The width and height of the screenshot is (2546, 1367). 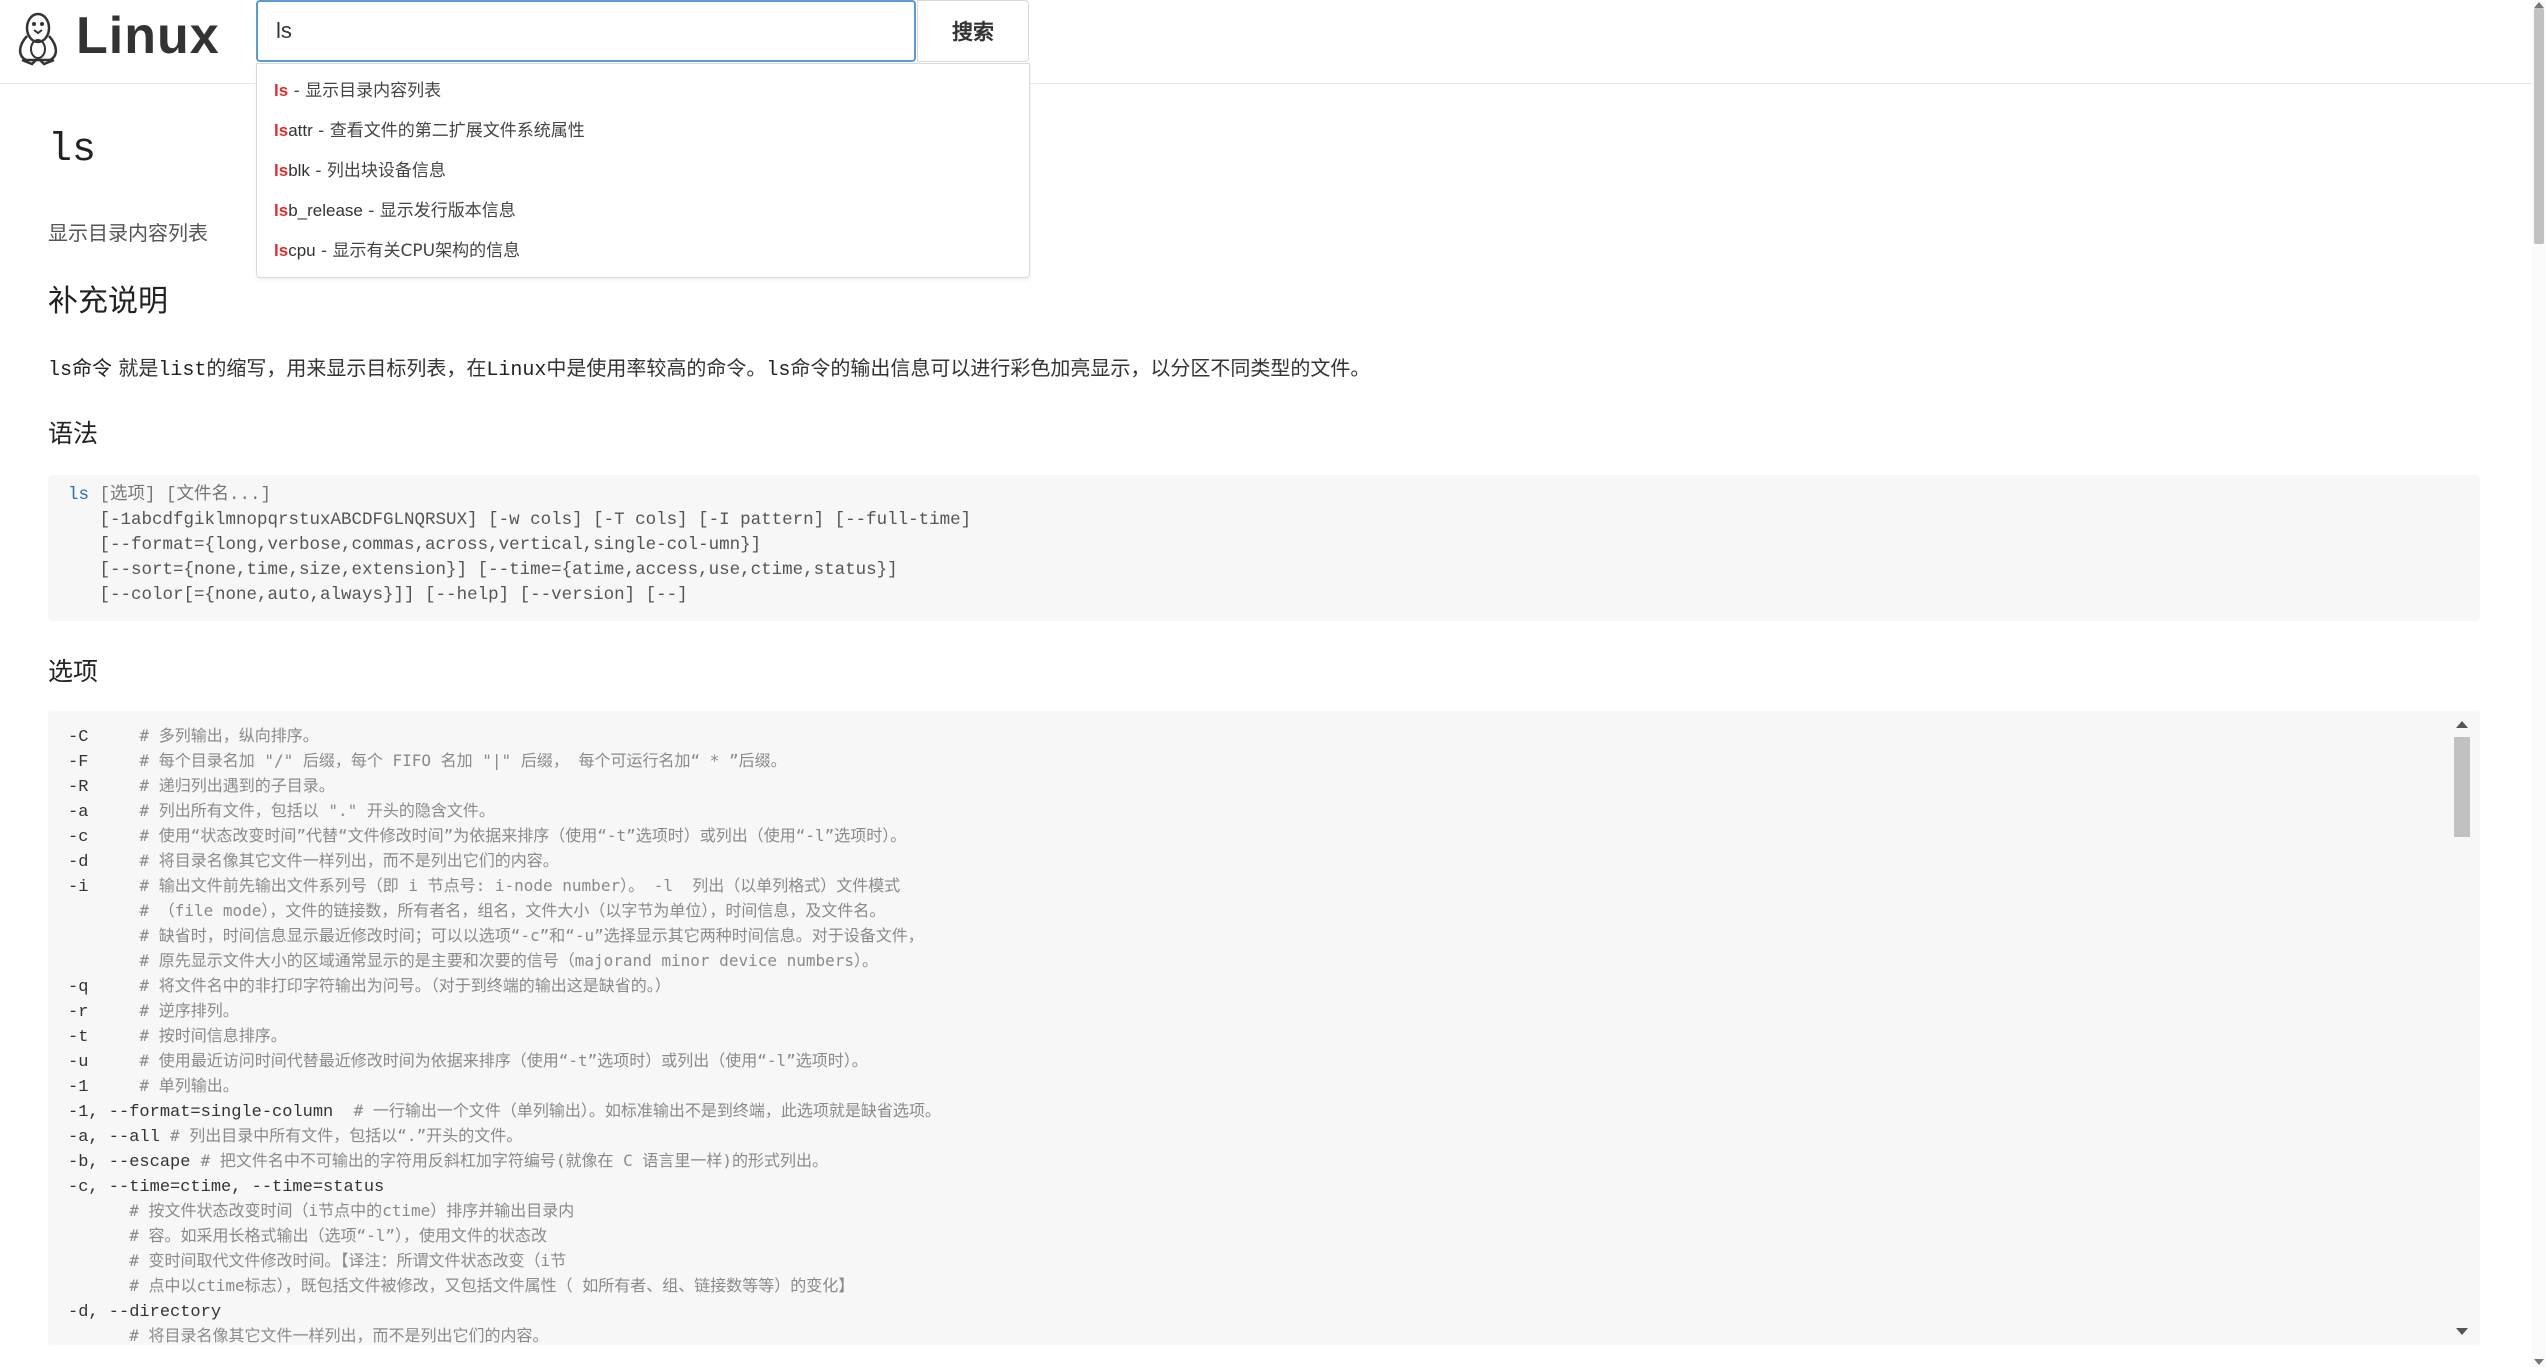 What do you see at coordinates (429, 131) in the screenshot?
I see `suggestion-item: lsattr - 查看文件的第二扩展文件系统属性` at bounding box center [429, 131].